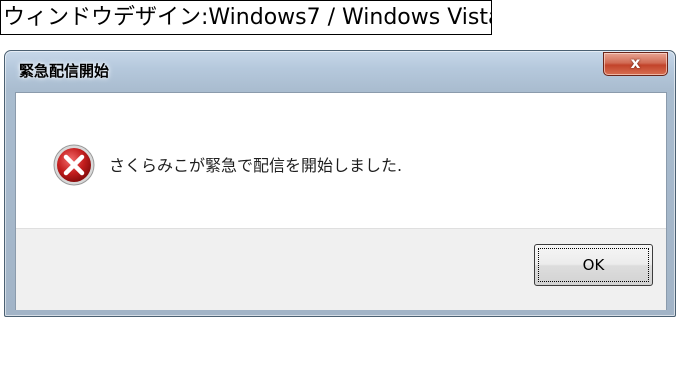  What do you see at coordinates (246, 17) in the screenshot?
I see `design-caption: ウィンドウデザイン:Windows7 / Windows Vista` at bounding box center [246, 17].